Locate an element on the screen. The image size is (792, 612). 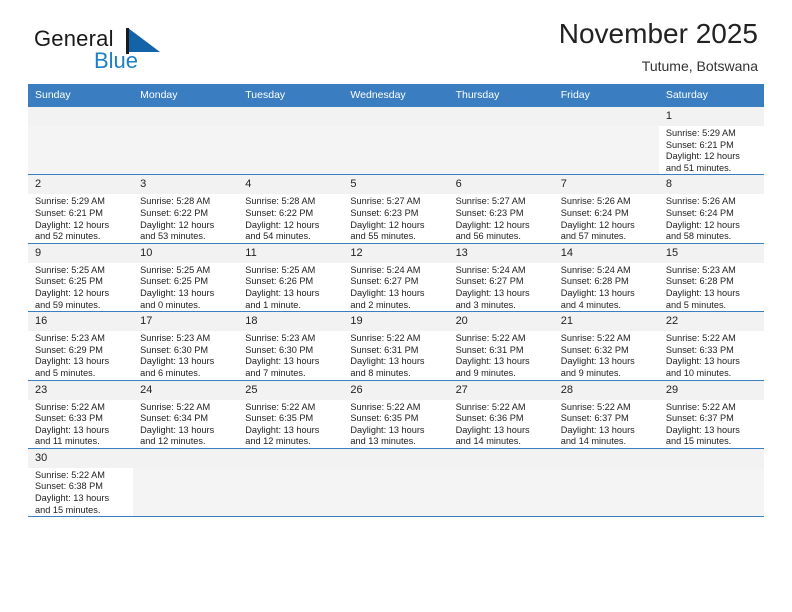
day-daylight-2-text: and 7 minutes. is located at coordinates (275, 372).